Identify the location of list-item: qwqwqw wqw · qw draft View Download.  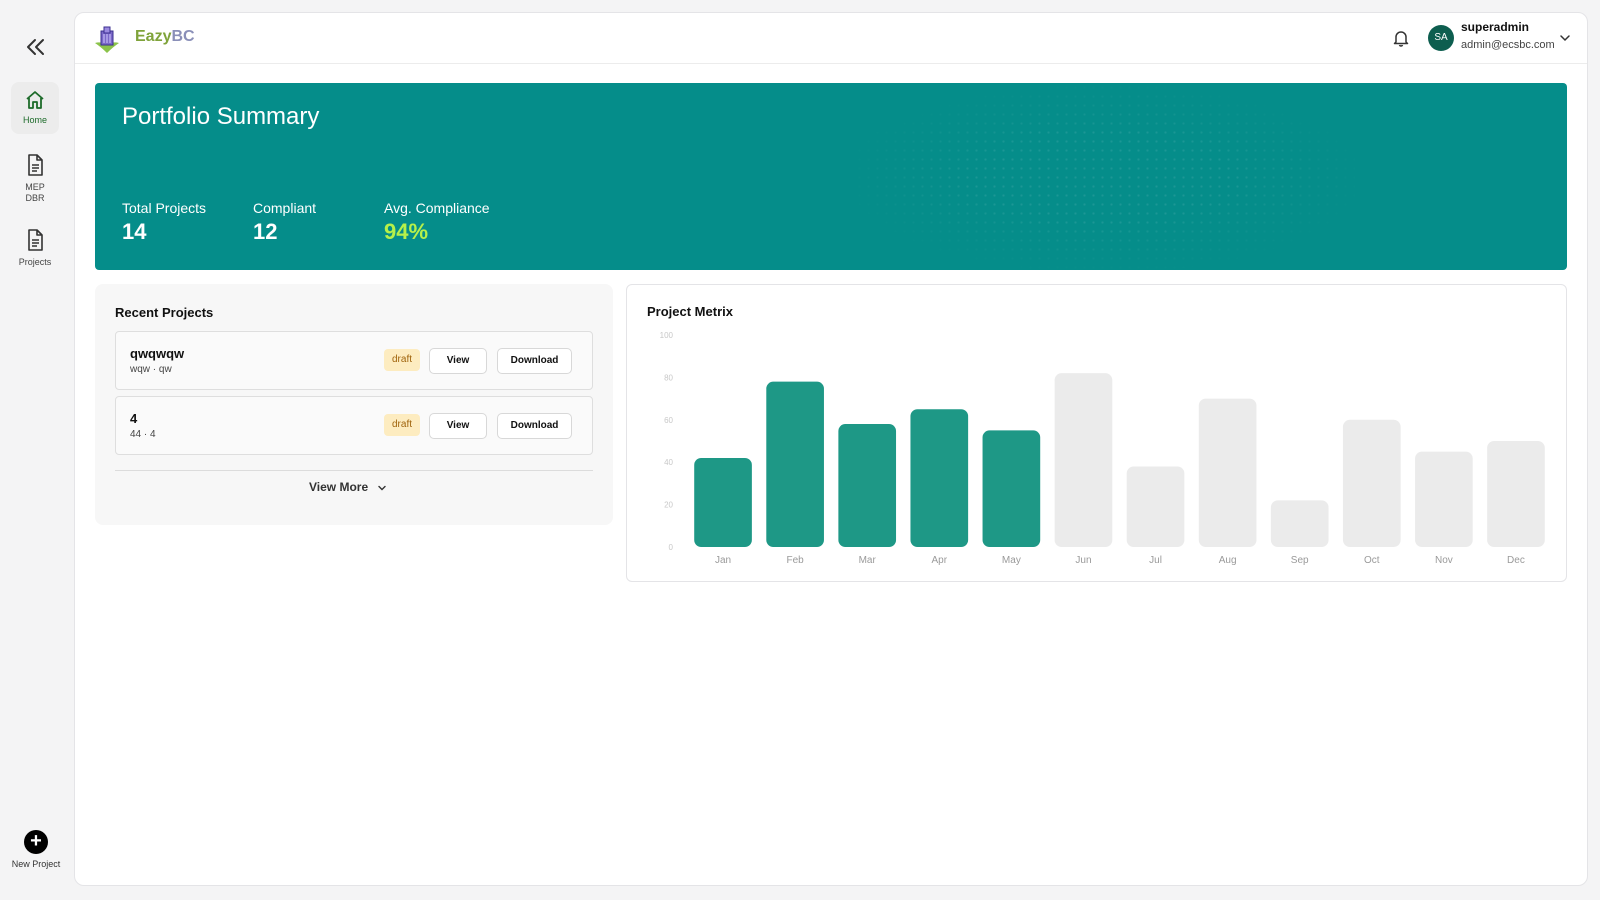
(354, 360).